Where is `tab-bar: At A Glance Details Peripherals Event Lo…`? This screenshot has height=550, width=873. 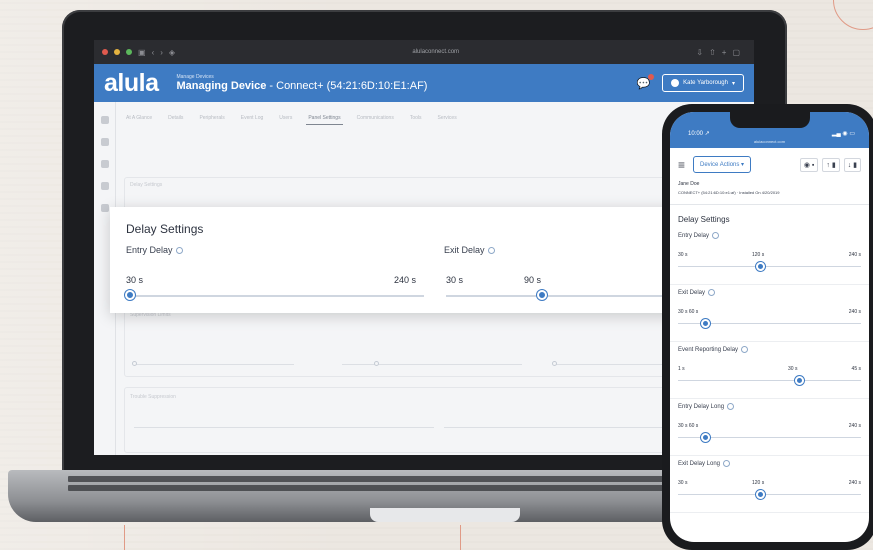
tab-bar: At A Glance Details Peripherals Event Lo… is located at coordinates (434, 118).